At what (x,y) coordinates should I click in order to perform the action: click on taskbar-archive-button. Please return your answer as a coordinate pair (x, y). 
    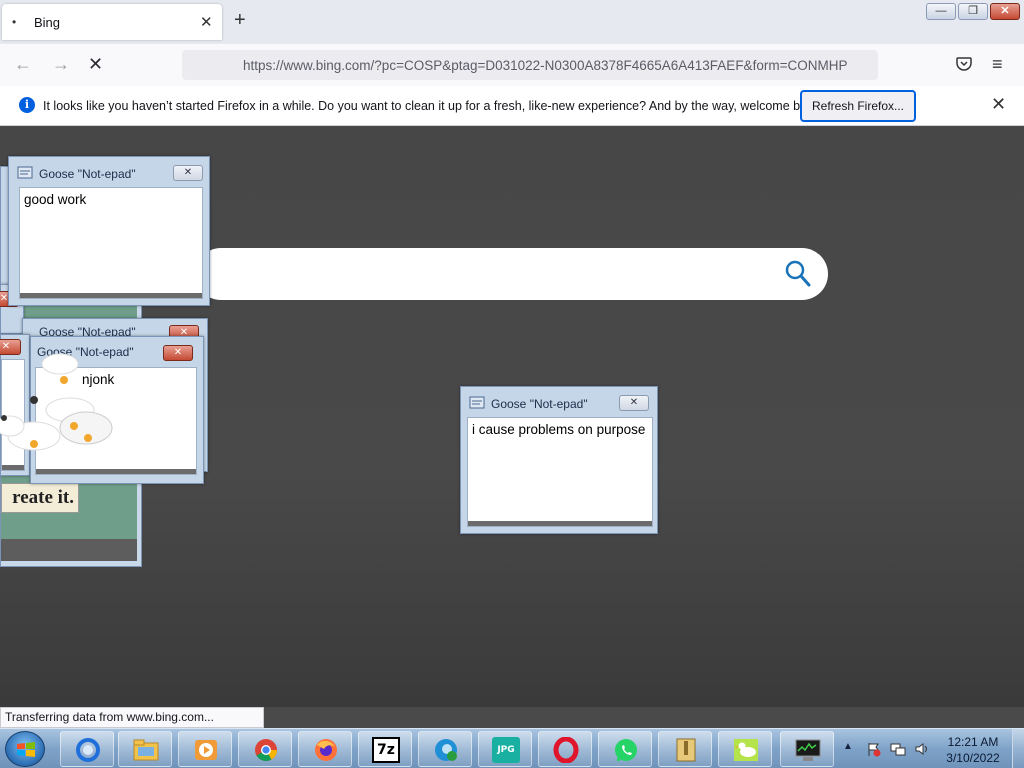
    Looking at the image, I should click on (685, 749).